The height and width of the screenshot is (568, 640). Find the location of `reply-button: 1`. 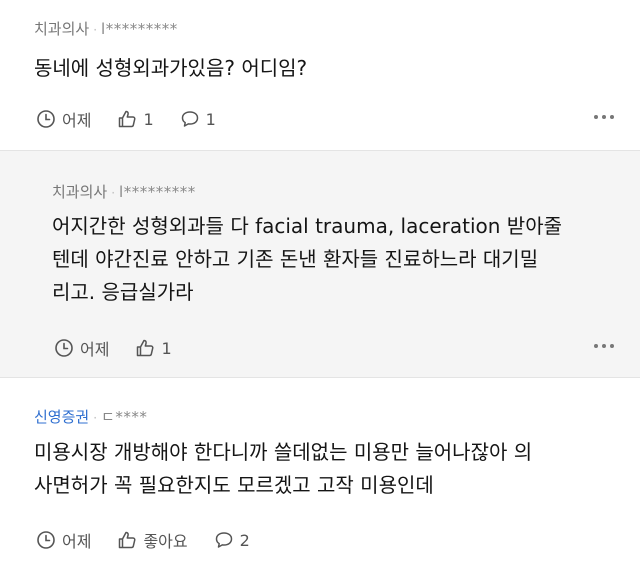

reply-button: 1 is located at coordinates (198, 119).